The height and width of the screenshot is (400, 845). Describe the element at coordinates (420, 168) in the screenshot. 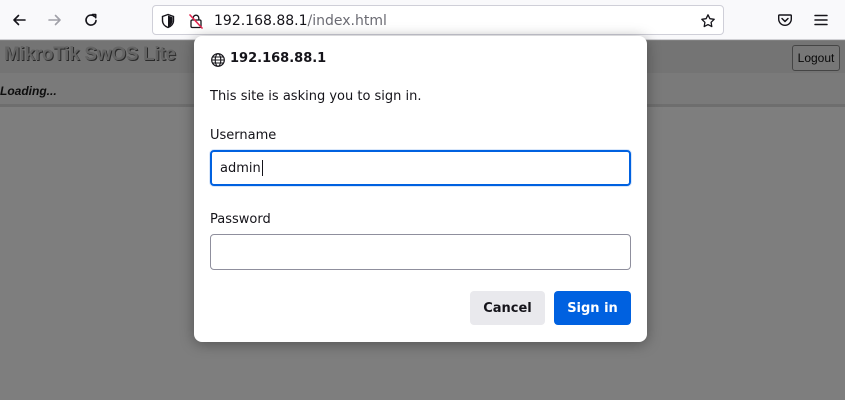

I see `username-field: admin` at that location.